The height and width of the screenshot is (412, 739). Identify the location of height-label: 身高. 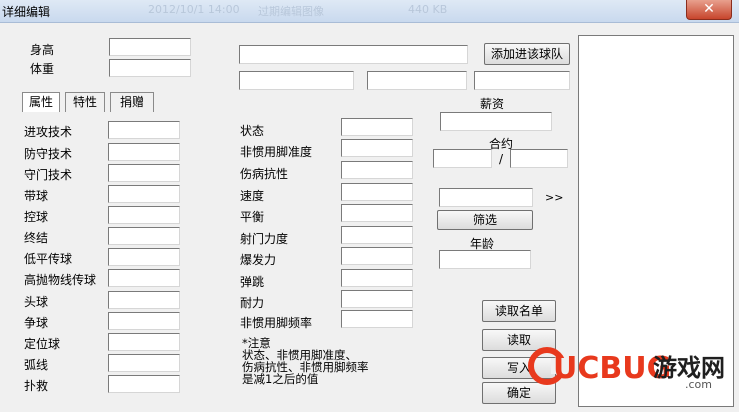
(42, 50).